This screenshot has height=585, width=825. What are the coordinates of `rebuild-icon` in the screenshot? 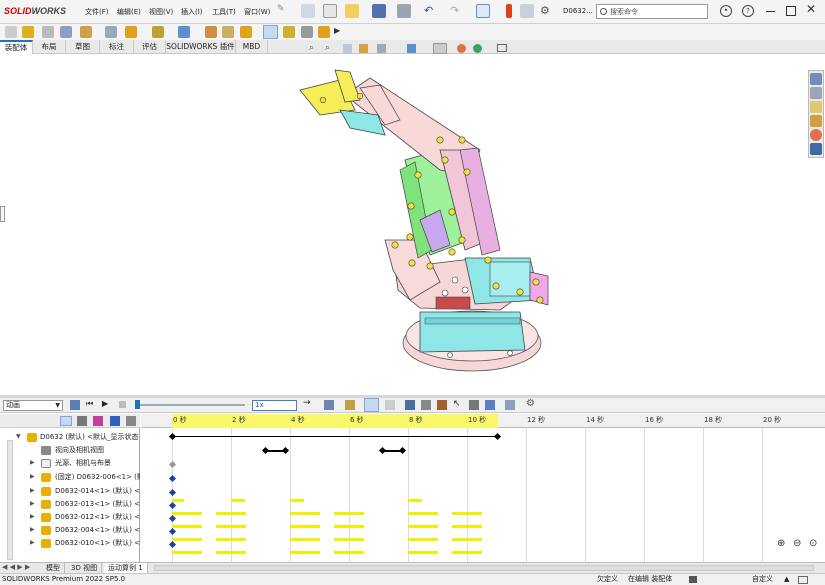 It's located at (509, 11).